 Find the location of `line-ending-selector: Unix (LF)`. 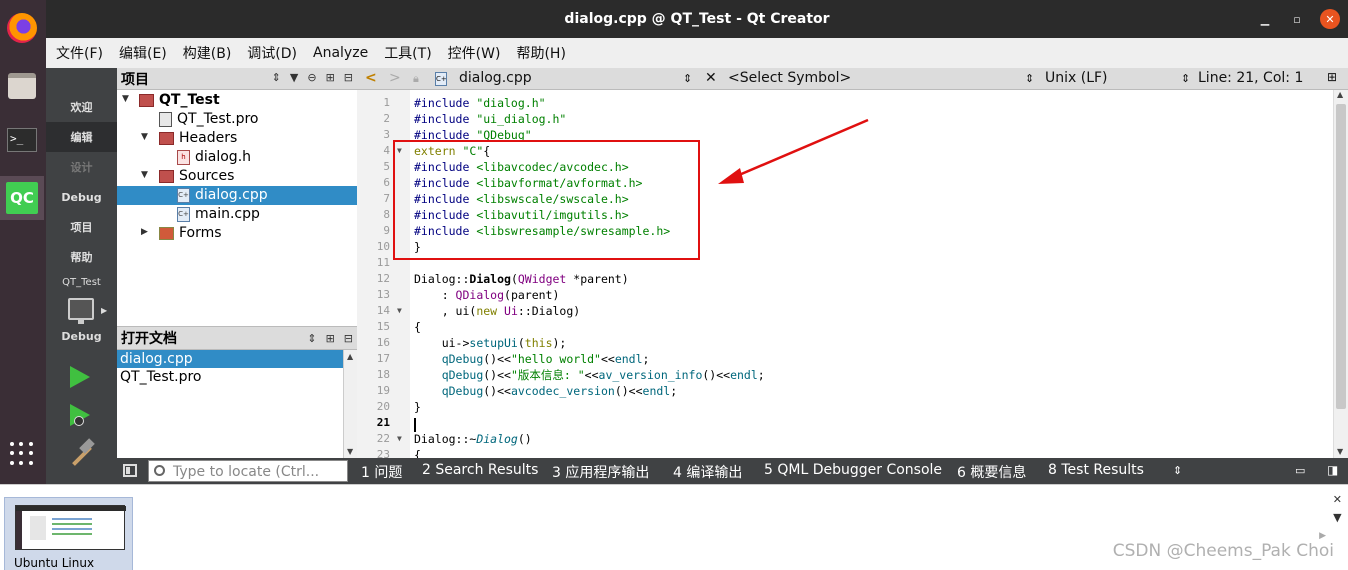

line-ending-selector: Unix (LF) is located at coordinates (1076, 78).